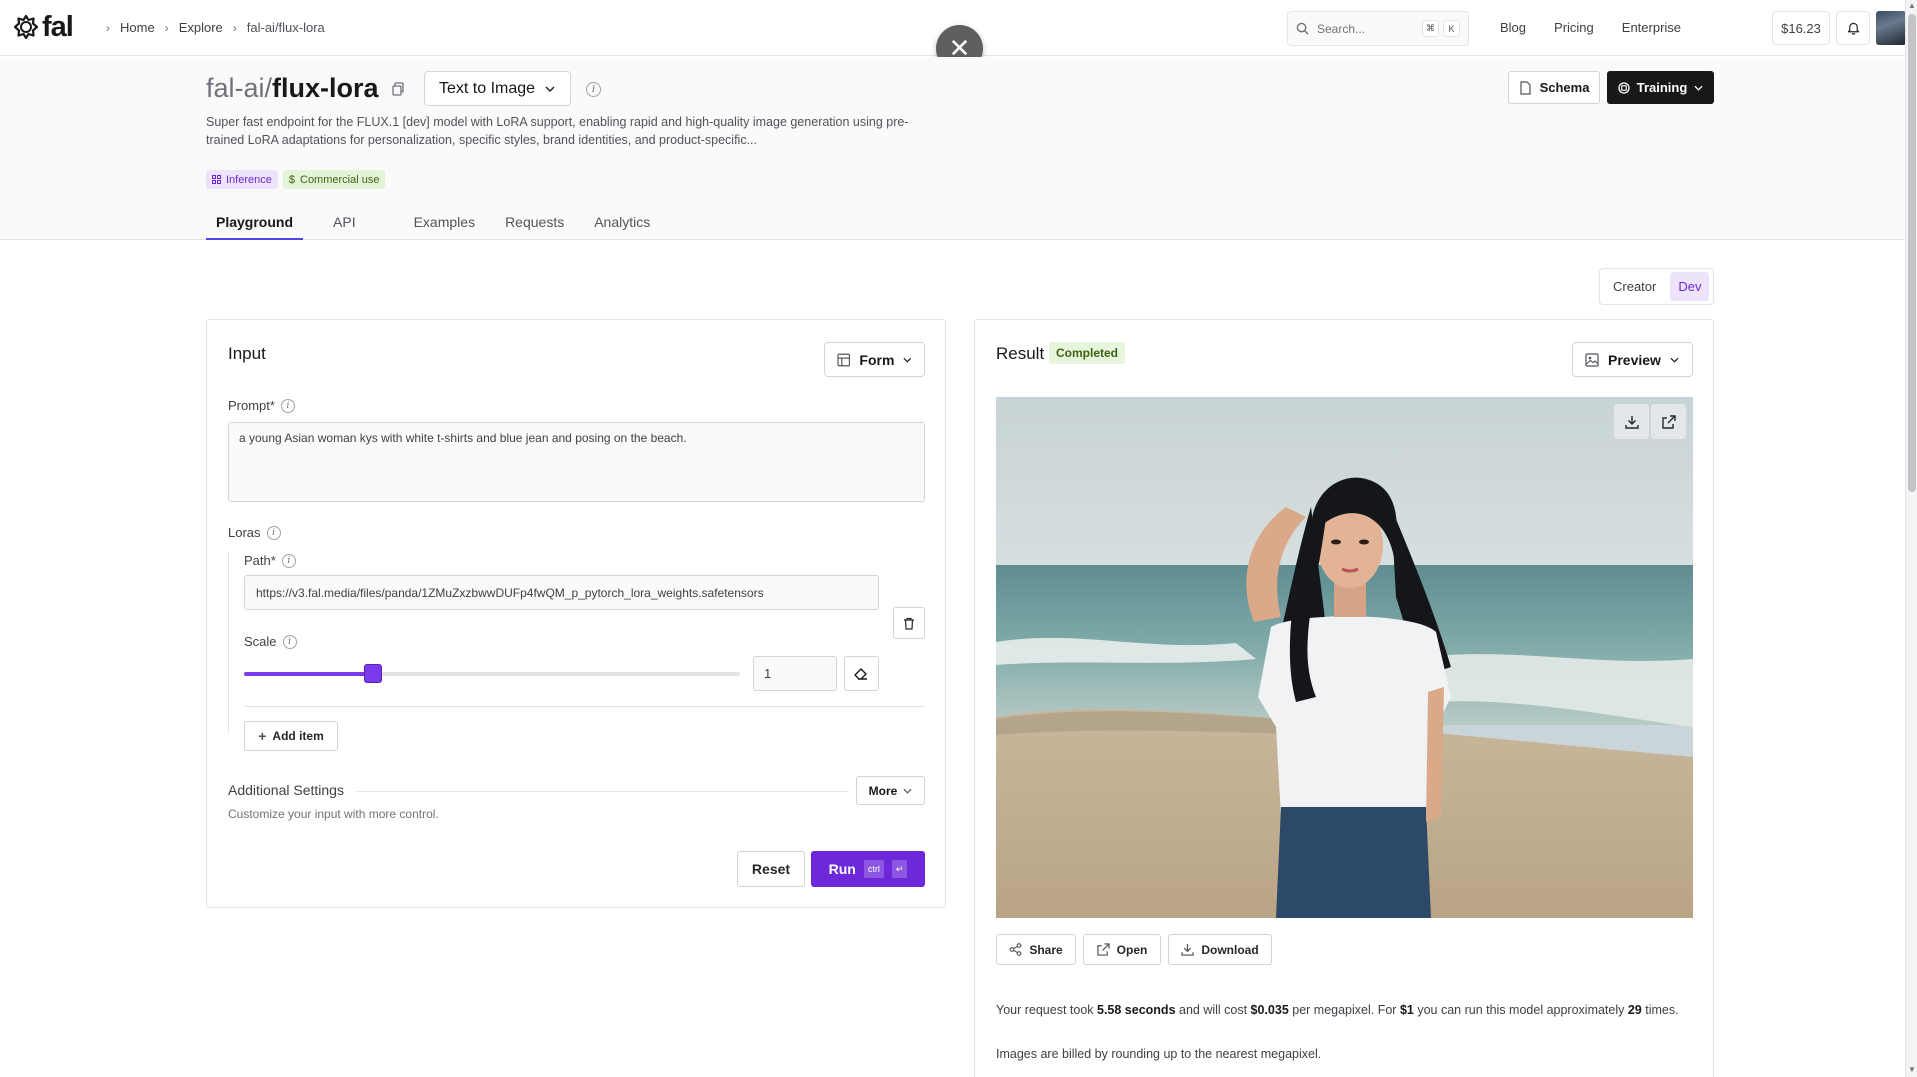 The image size is (1917, 1077). I want to click on run-button: Run ctrl ↵, so click(868, 869).